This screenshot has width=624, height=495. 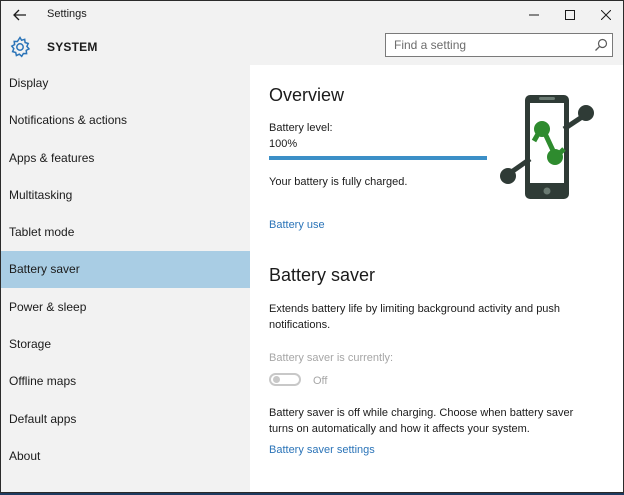 I want to click on maximize-icon, so click(x=570, y=15).